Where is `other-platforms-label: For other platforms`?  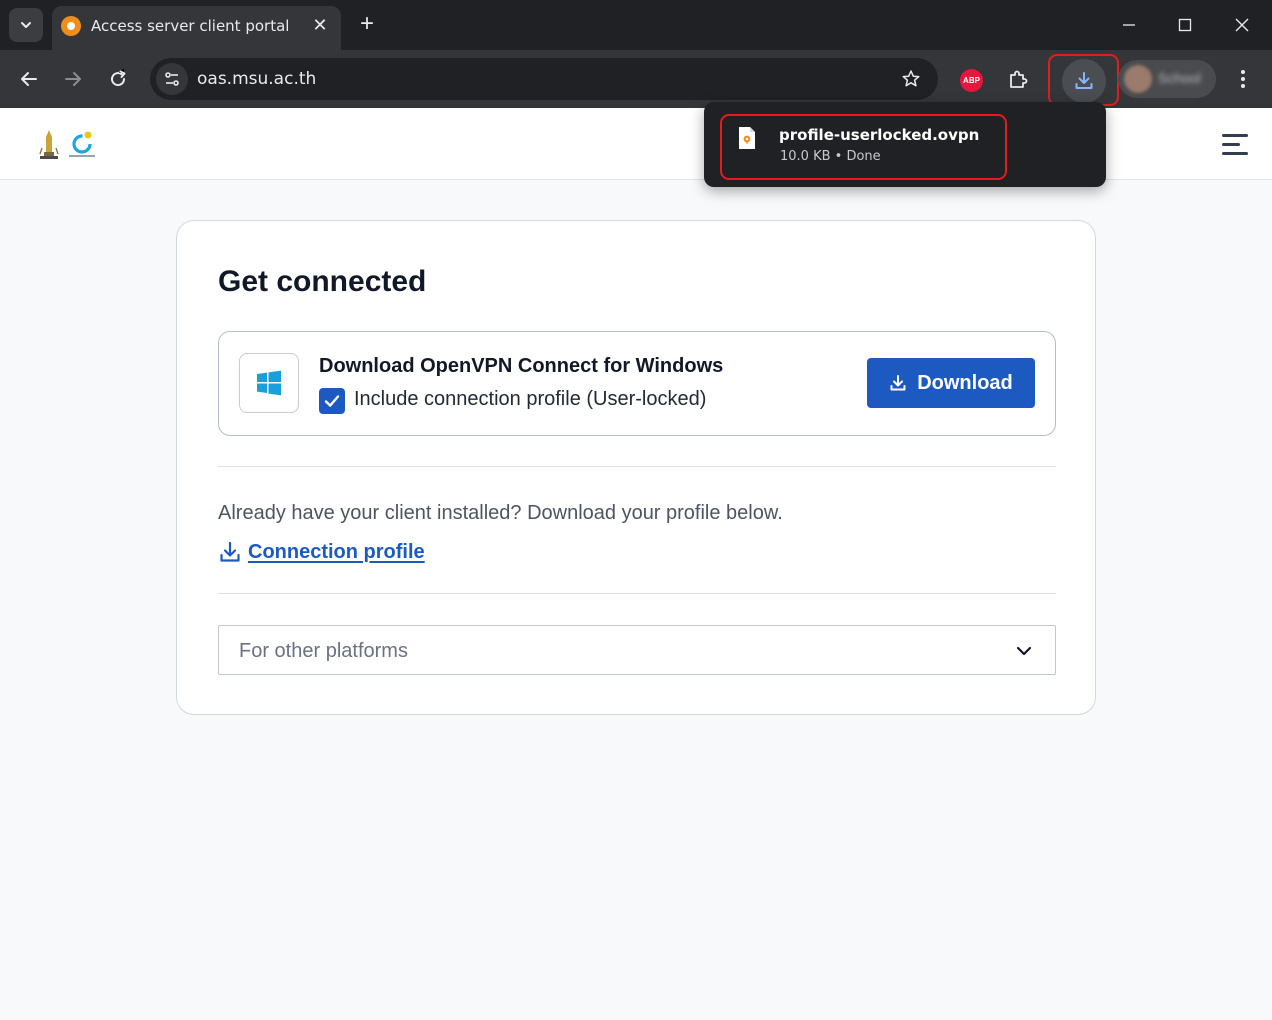
other-platforms-label: For other platforms is located at coordinates (323, 651).